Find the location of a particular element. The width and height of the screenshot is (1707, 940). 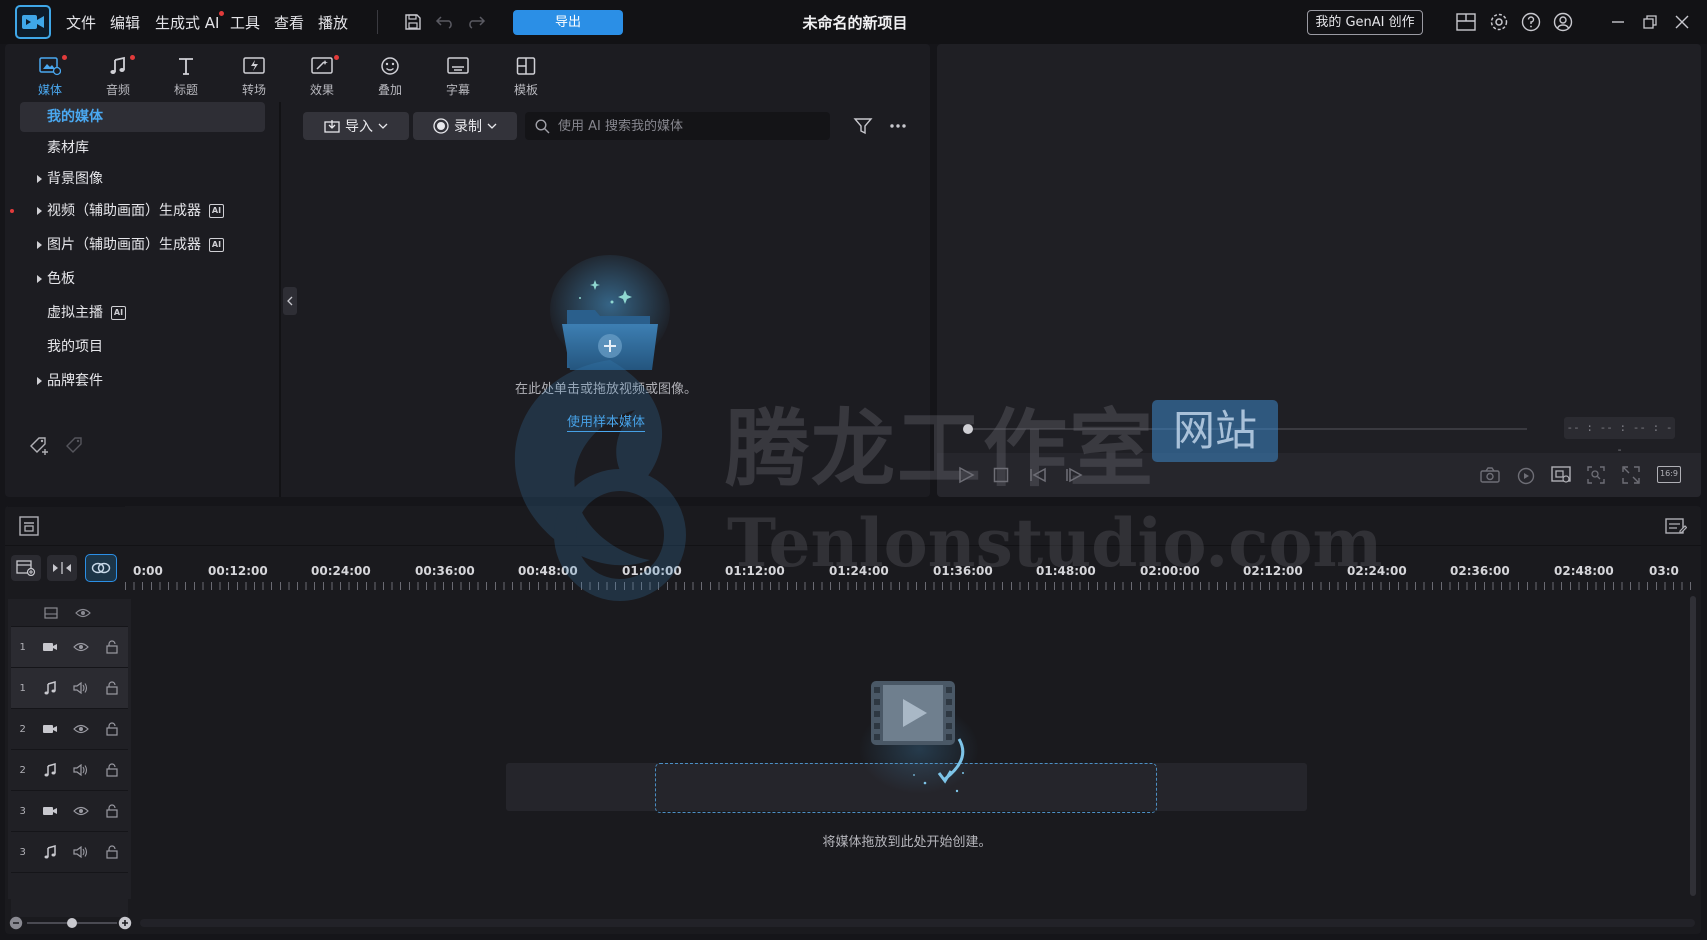

sidebar-item-background: 背景图像 is located at coordinates (142, 179).